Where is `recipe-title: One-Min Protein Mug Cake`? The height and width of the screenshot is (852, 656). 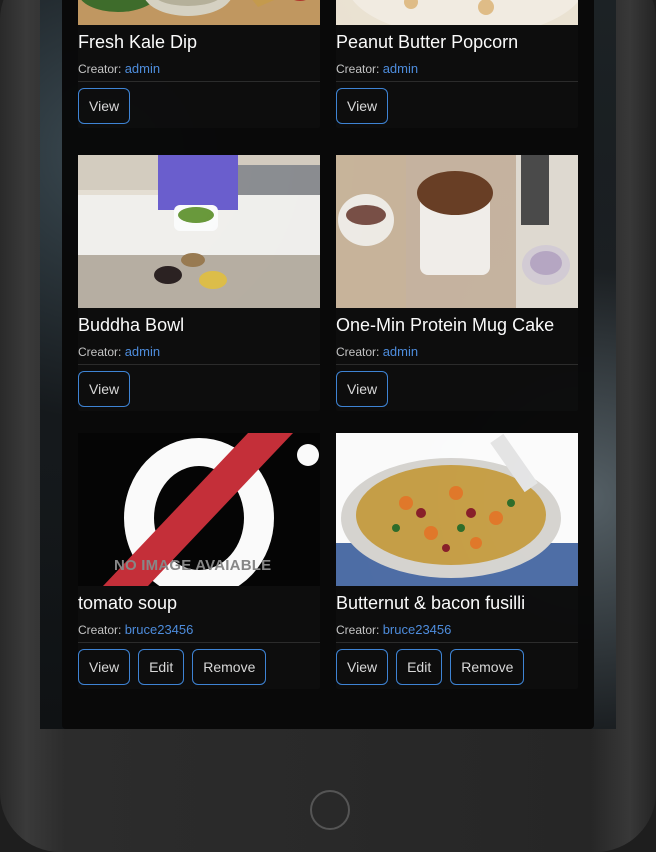 recipe-title: One-Min Protein Mug Cake is located at coordinates (445, 325).